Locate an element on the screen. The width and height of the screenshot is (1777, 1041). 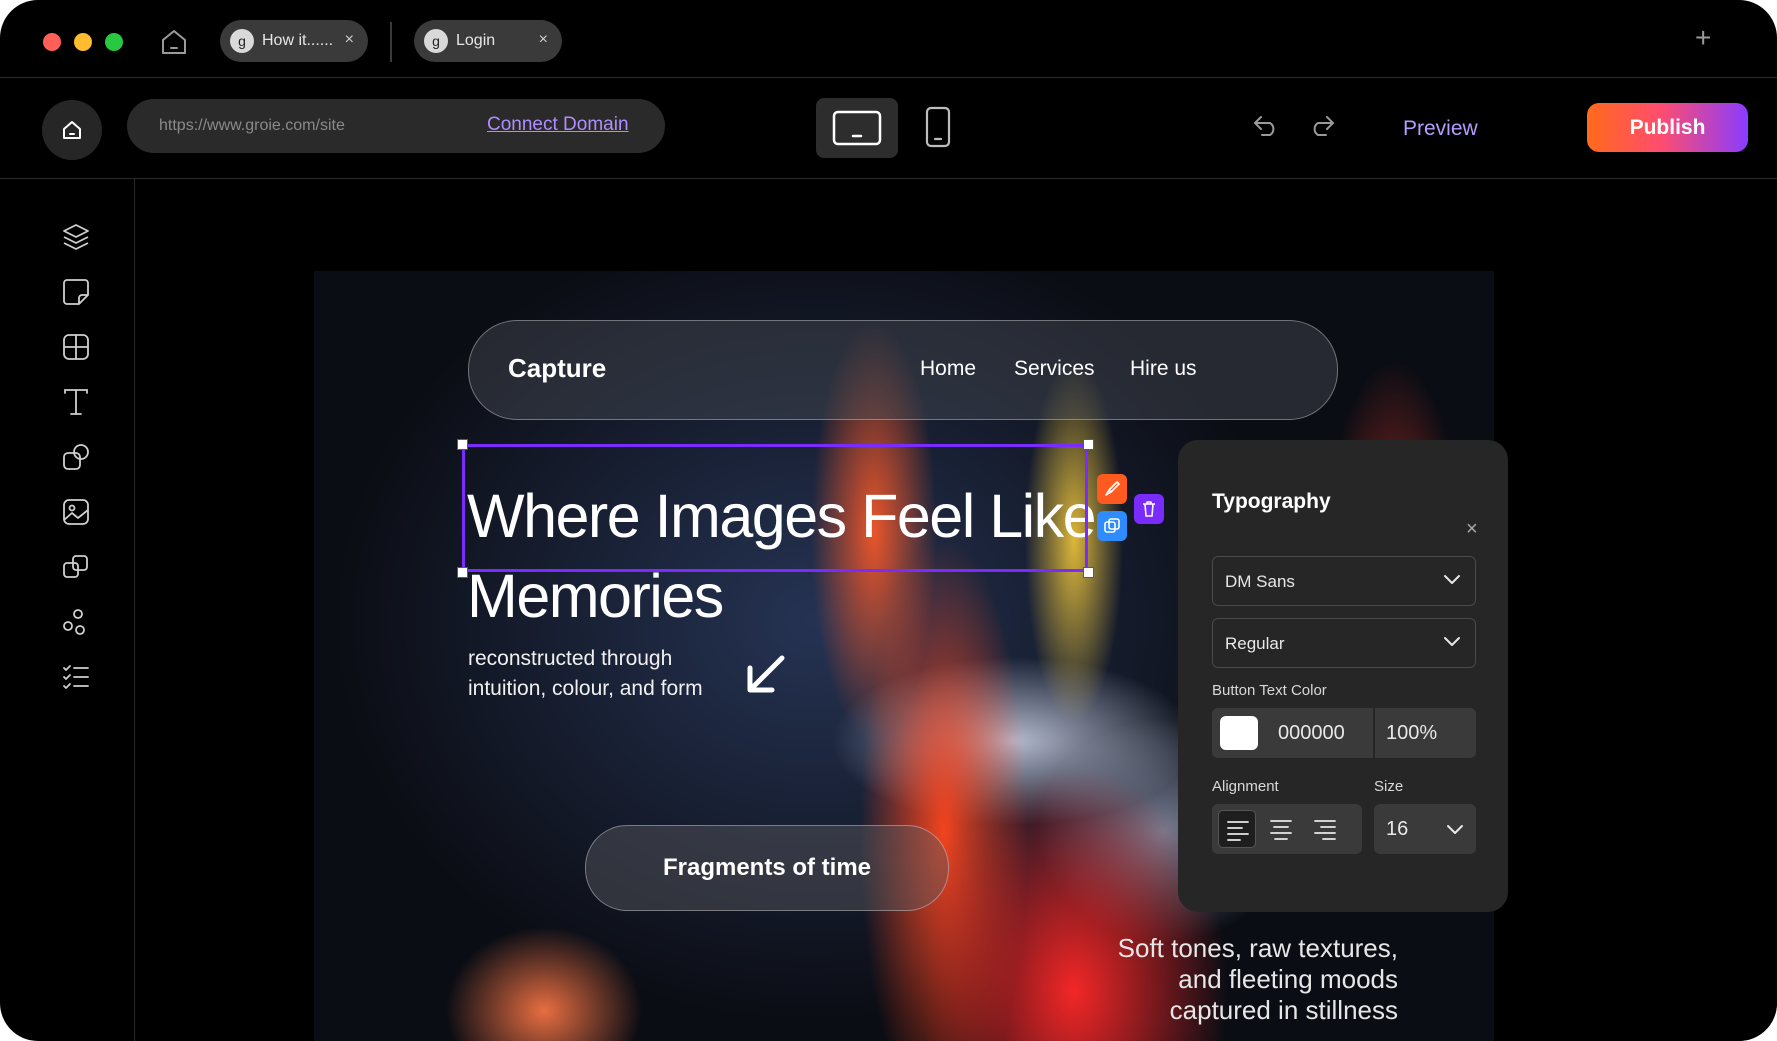
connect-domain-link: Connect Domain is located at coordinates (558, 125).